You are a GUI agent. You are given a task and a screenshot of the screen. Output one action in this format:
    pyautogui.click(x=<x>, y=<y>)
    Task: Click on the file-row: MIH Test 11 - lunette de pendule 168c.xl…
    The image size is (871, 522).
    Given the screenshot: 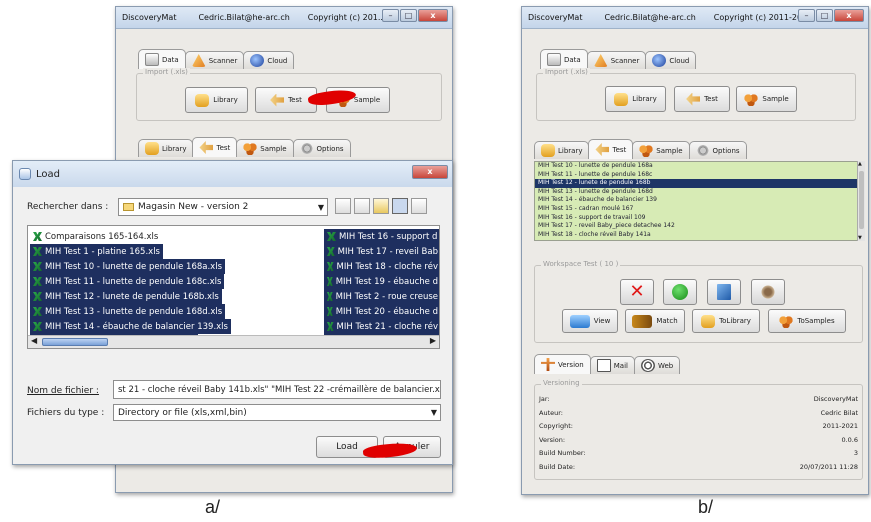 What is the action you would take?
    pyautogui.click(x=127, y=281)
    